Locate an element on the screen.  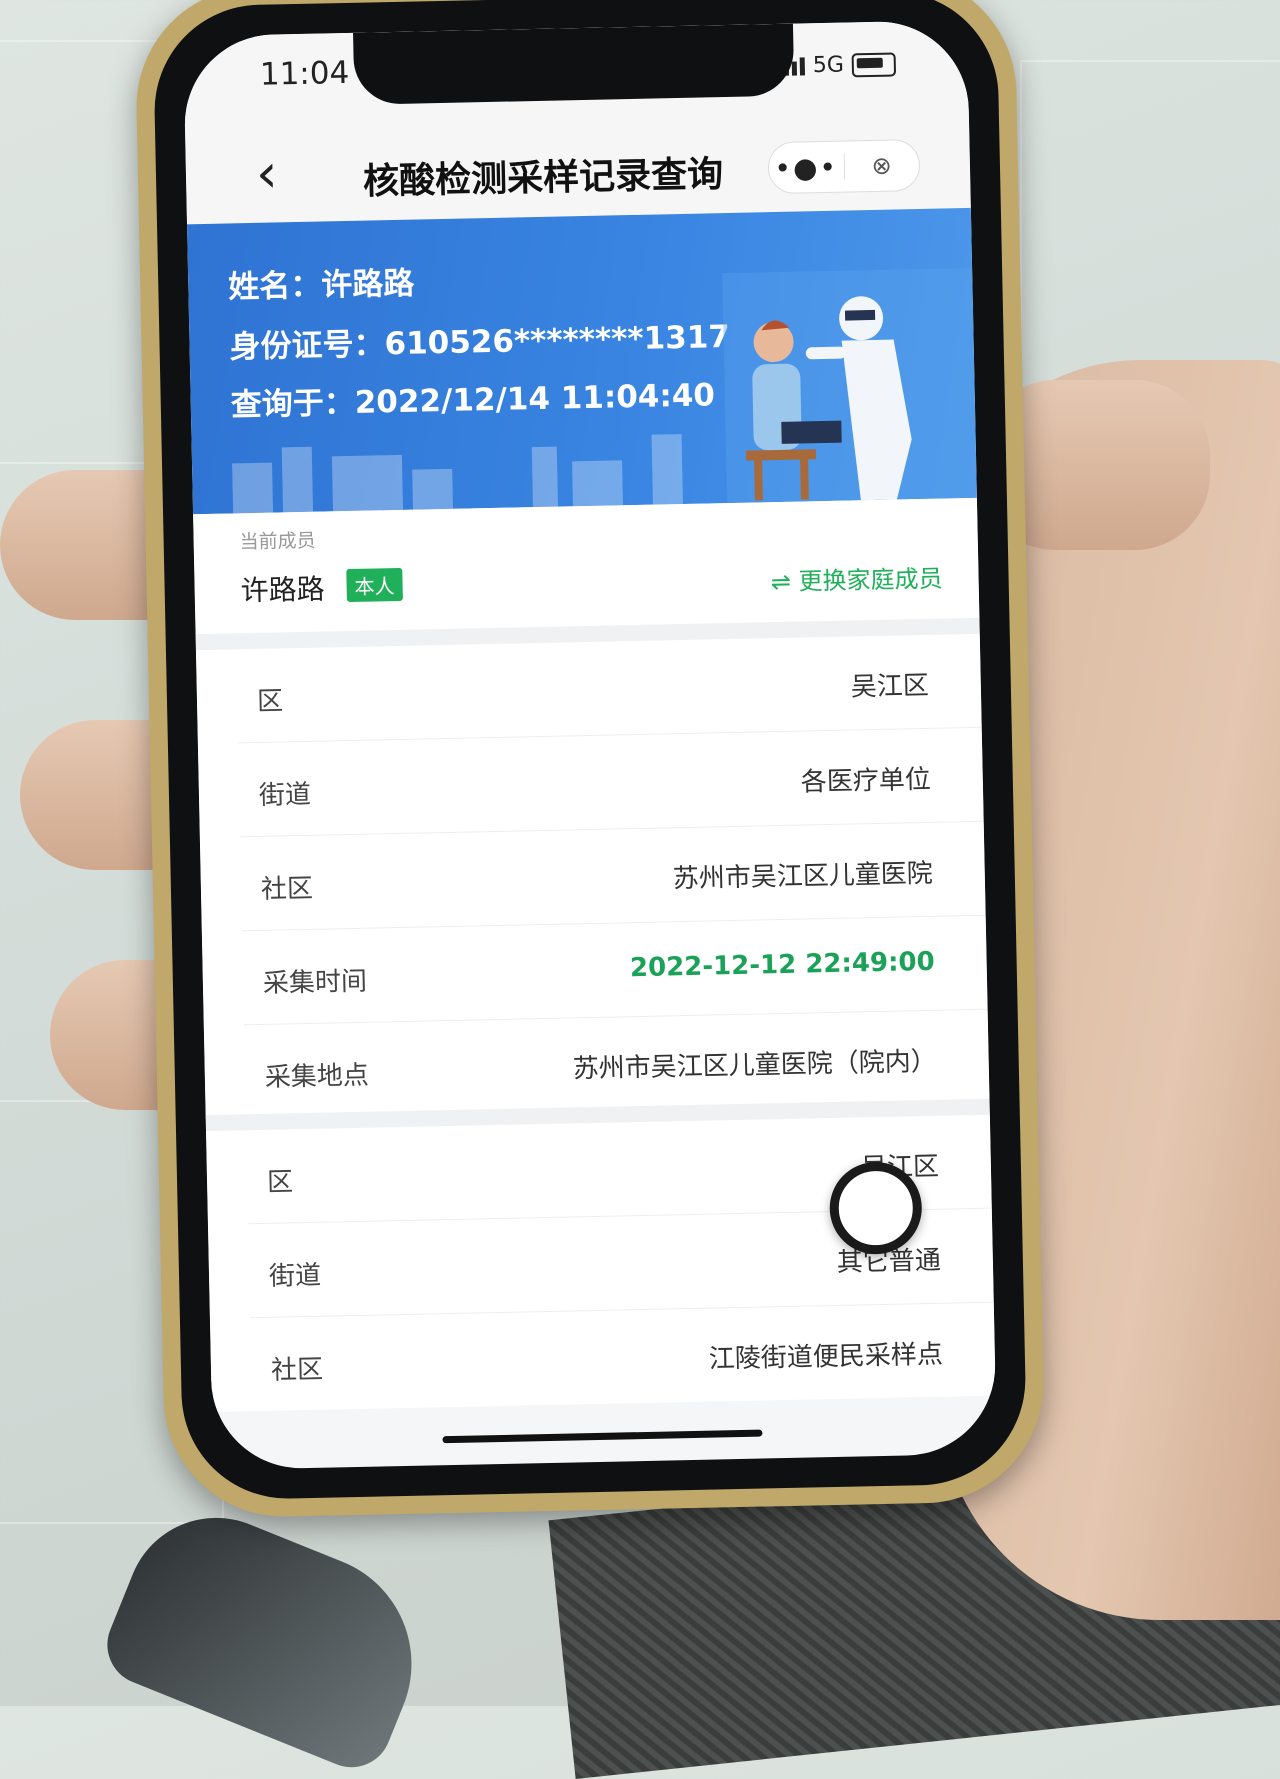
miniprogram-capsule: •●• ⊗ is located at coordinates (844, 166).